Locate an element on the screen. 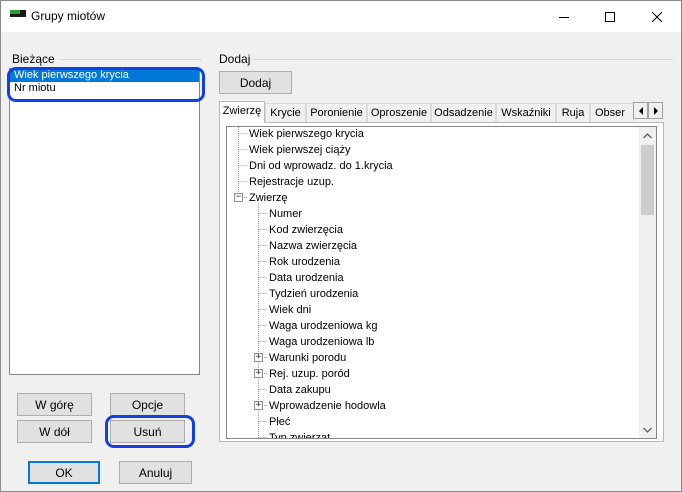 This screenshot has height=492, width=682. tab-krycie: Krycie is located at coordinates (285, 113).